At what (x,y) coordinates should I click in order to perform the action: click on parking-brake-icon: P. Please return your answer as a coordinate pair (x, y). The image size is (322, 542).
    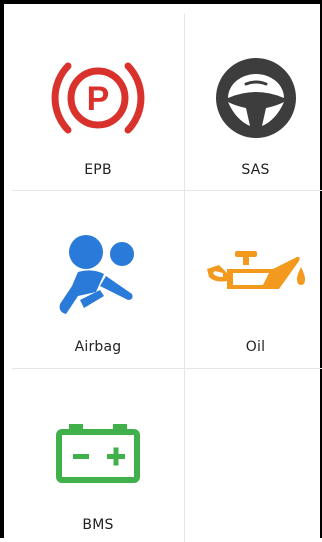
    Looking at the image, I should click on (98, 98).